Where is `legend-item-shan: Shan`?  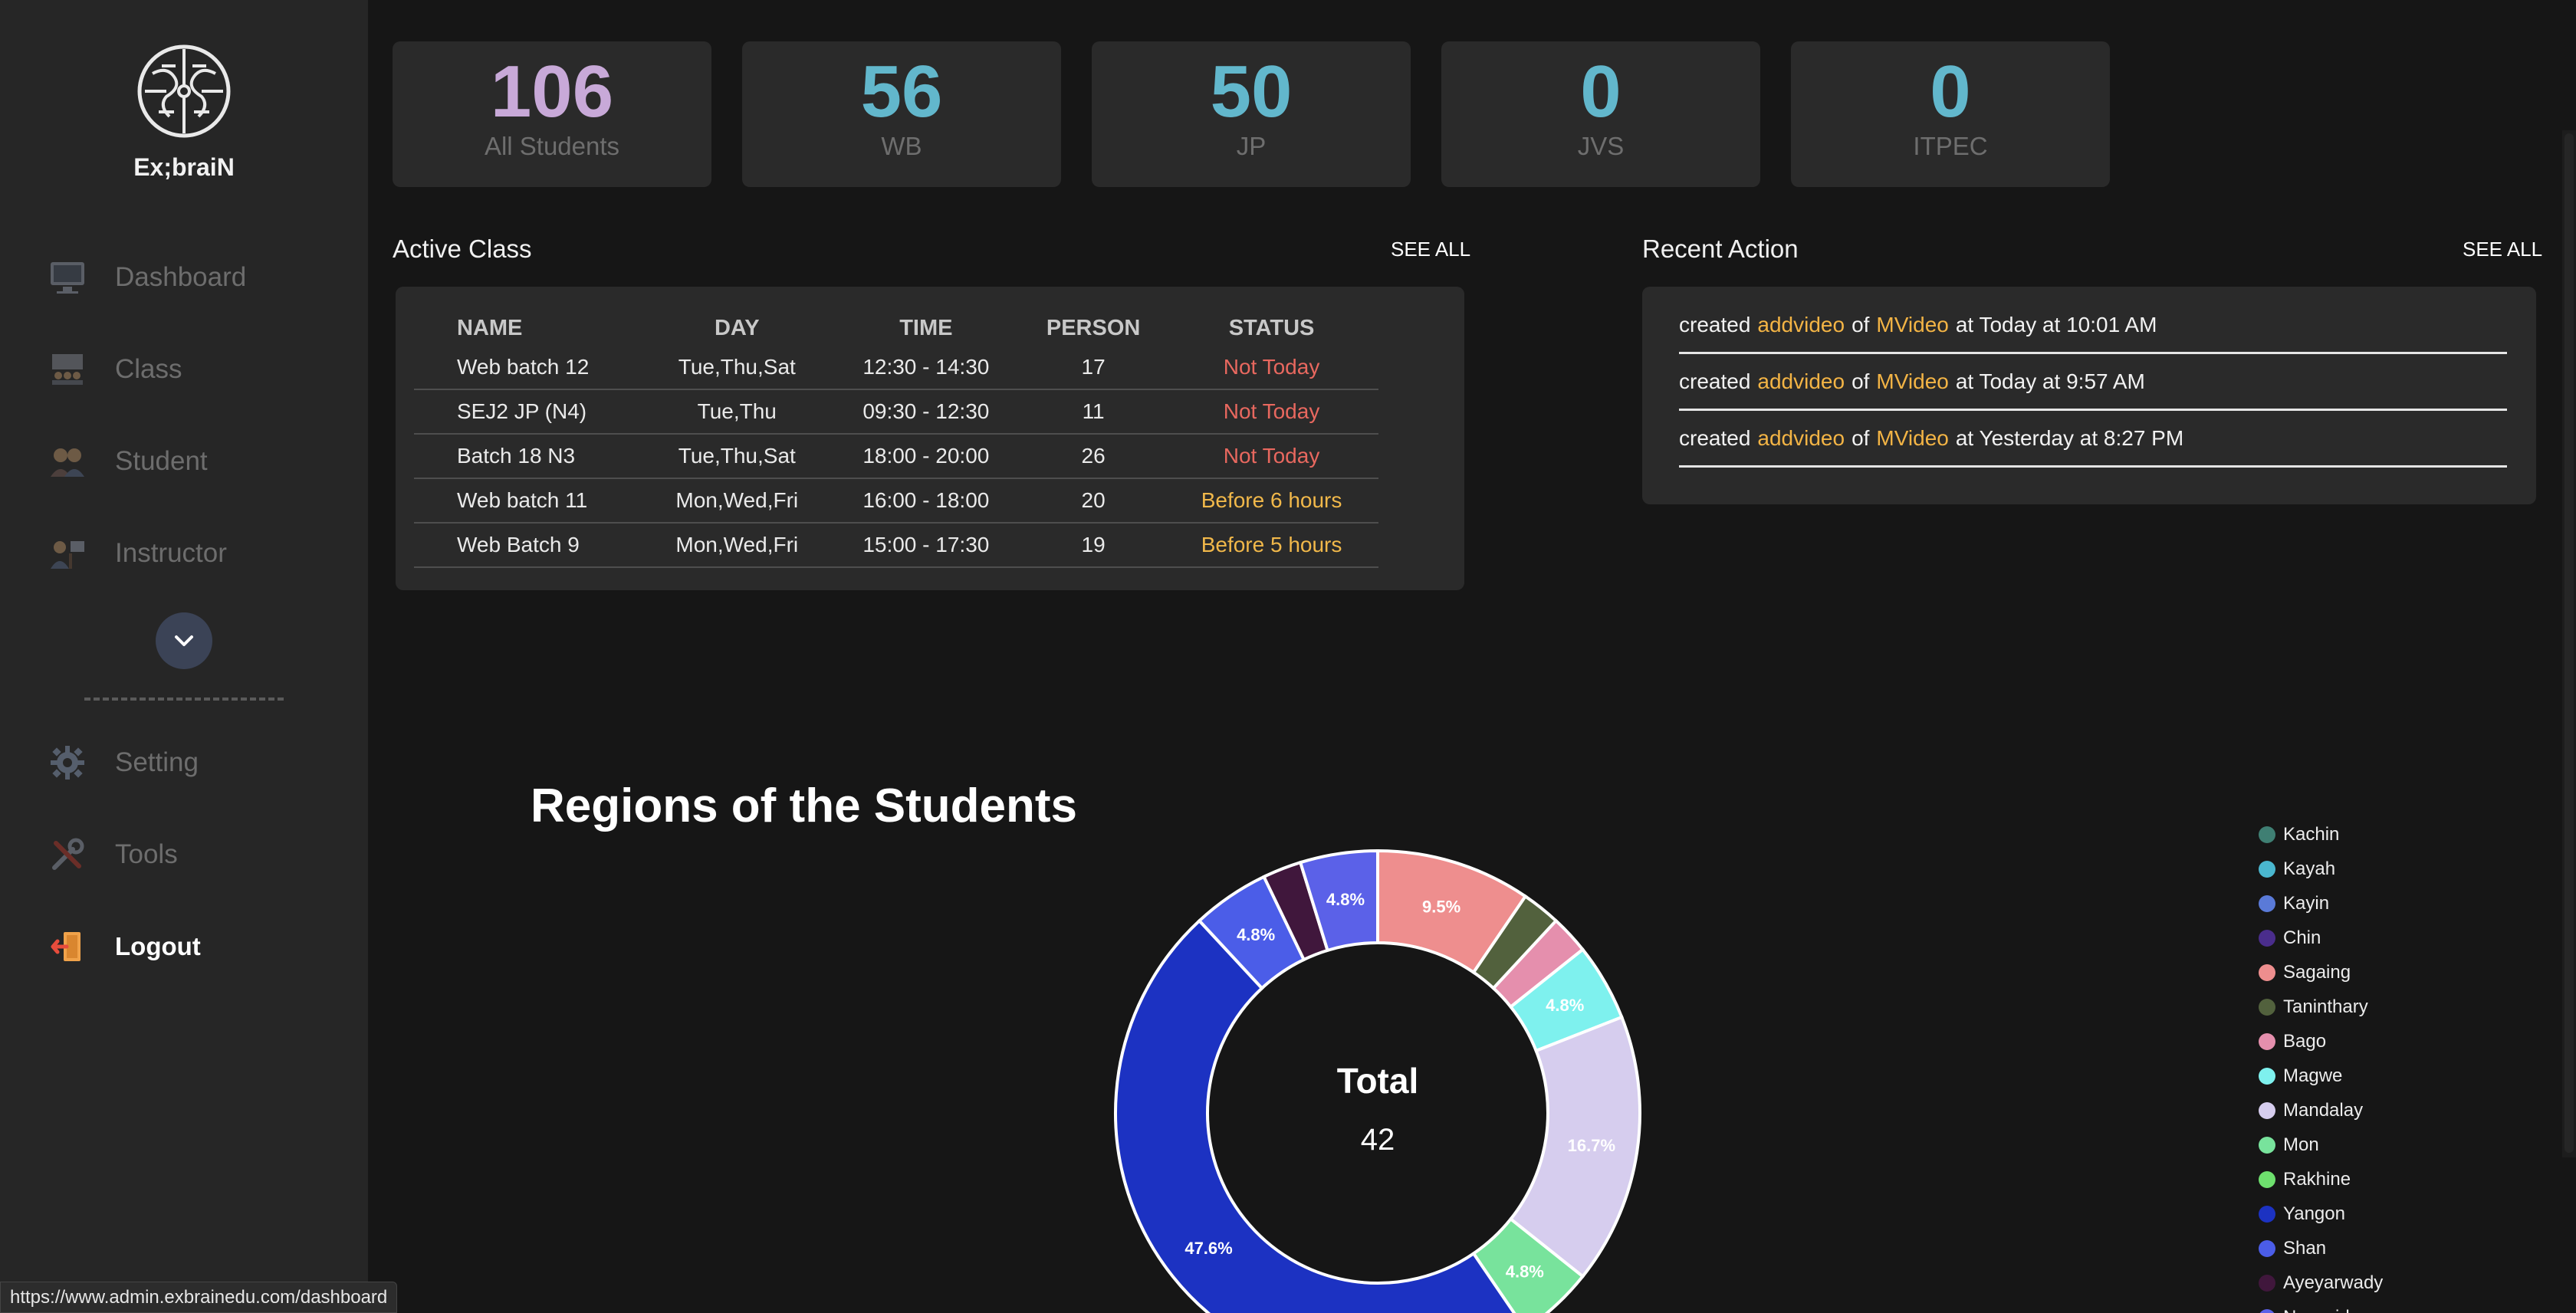
legend-item-shan: Shan is located at coordinates (2321, 1248).